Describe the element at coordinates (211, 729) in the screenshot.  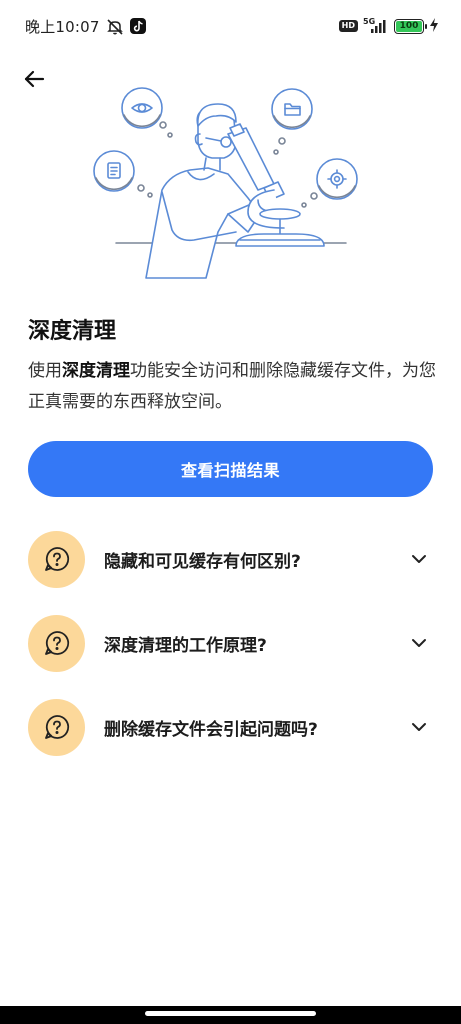
I see `faq-label: 删除缓存文件会引起问题吗?` at that location.